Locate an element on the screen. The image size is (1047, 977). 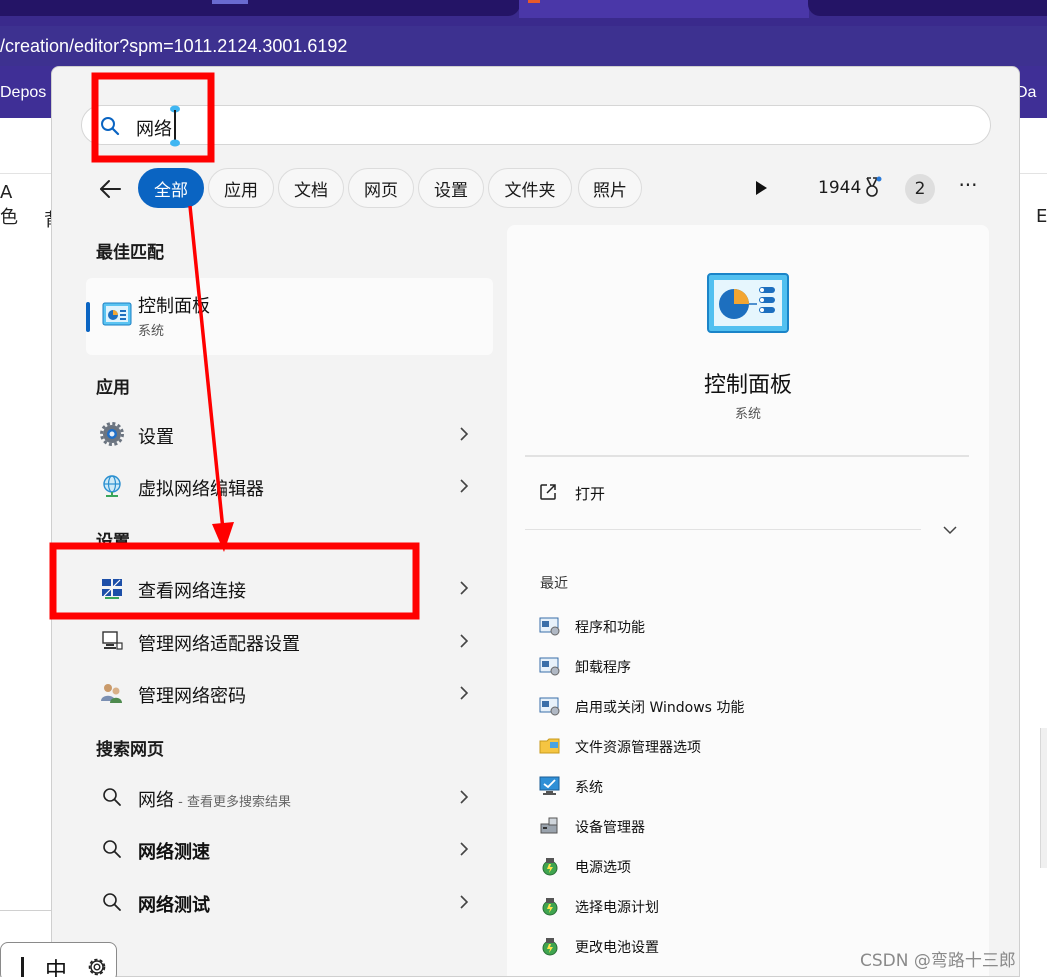
recent-item: 程序和功能 is located at coordinates (747, 626).